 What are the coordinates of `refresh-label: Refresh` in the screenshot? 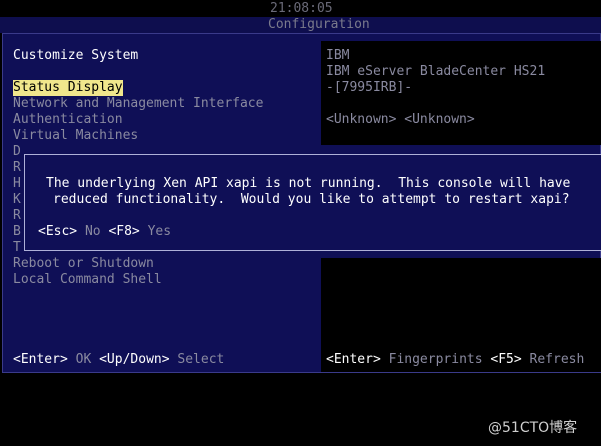 It's located at (557, 359).